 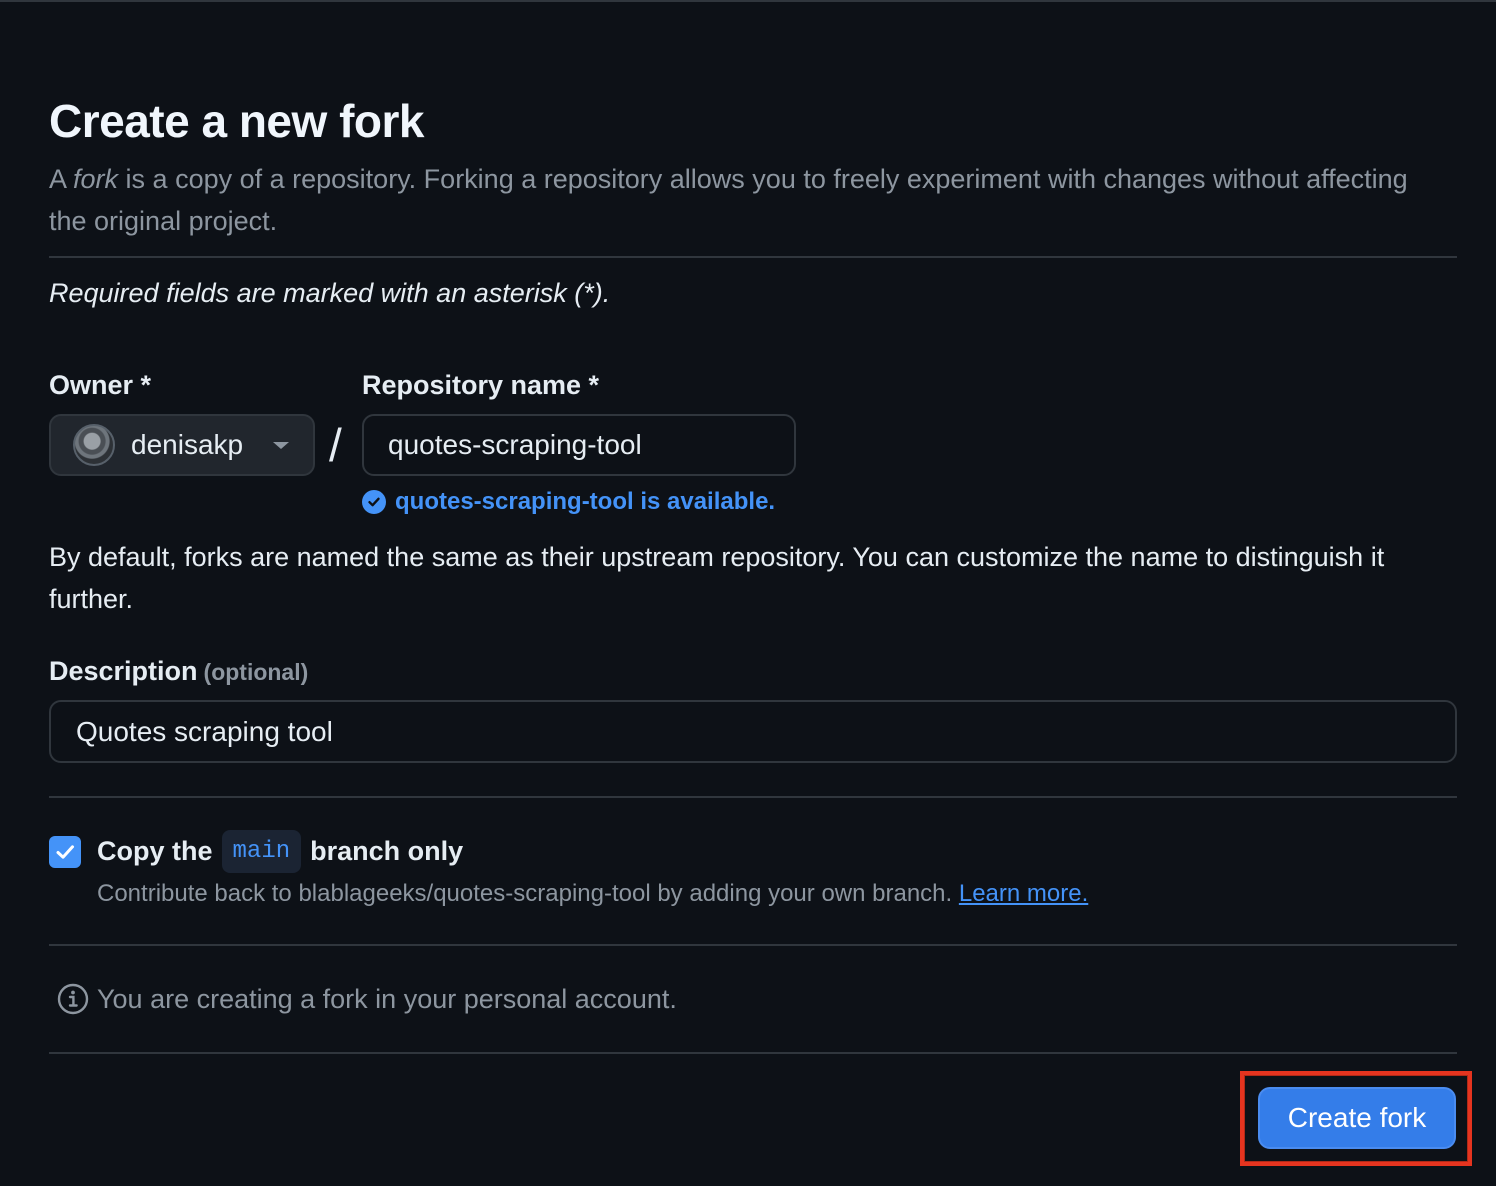 I want to click on description-input, so click(x=753, y=731).